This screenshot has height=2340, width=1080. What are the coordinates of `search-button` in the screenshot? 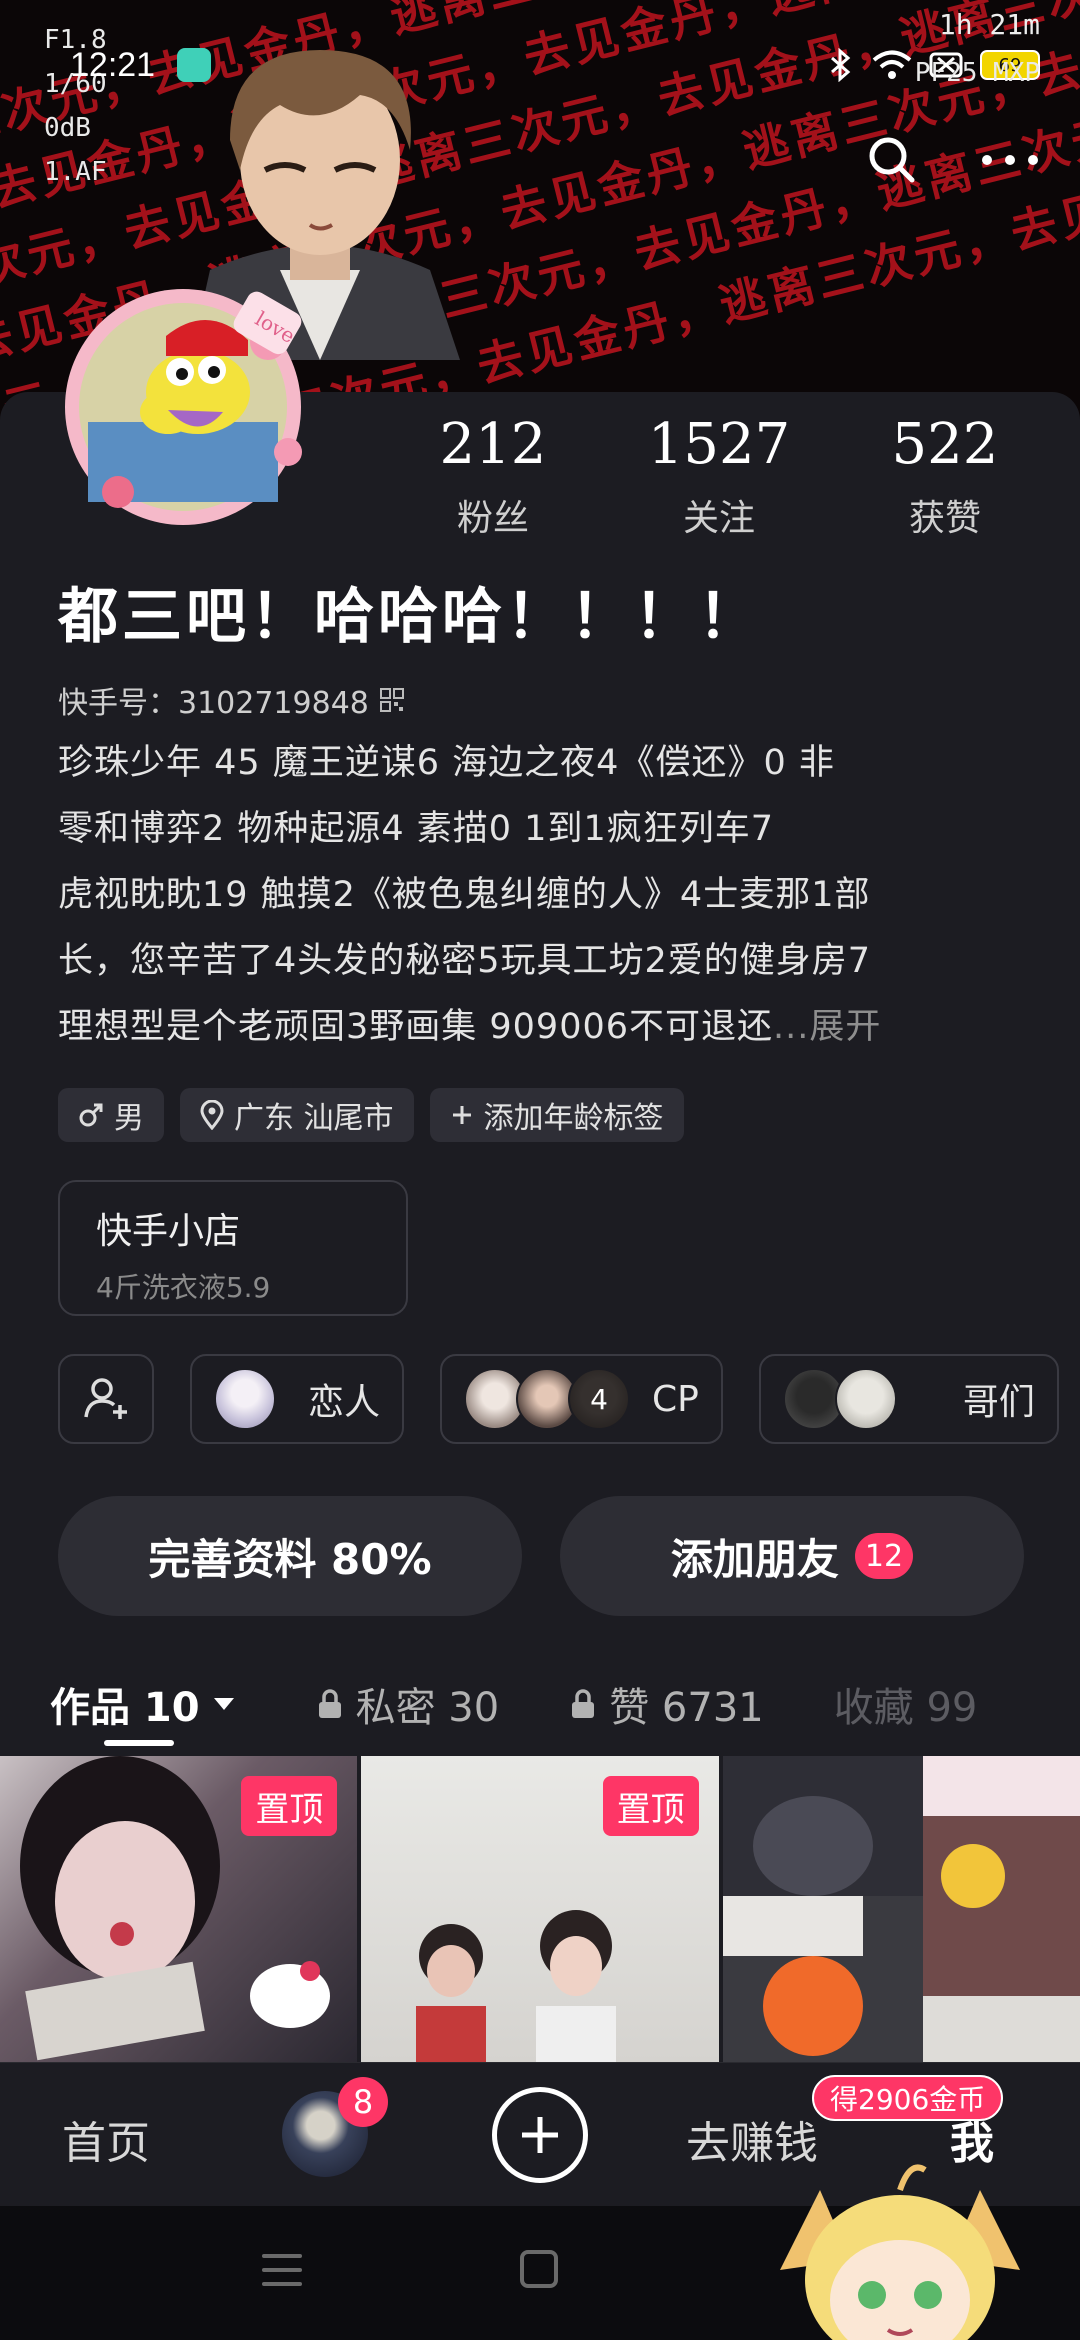 It's located at (892, 160).